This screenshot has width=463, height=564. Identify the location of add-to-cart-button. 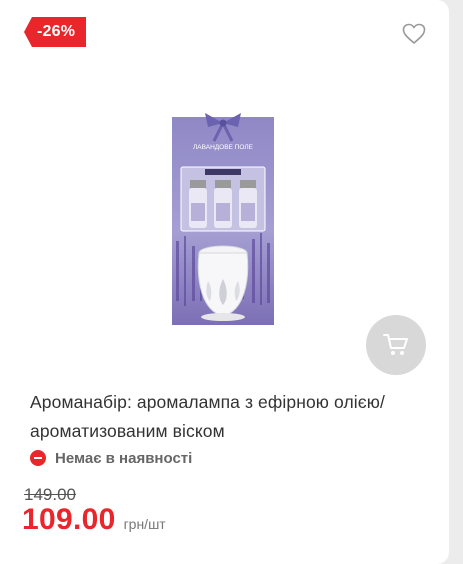
(396, 345).